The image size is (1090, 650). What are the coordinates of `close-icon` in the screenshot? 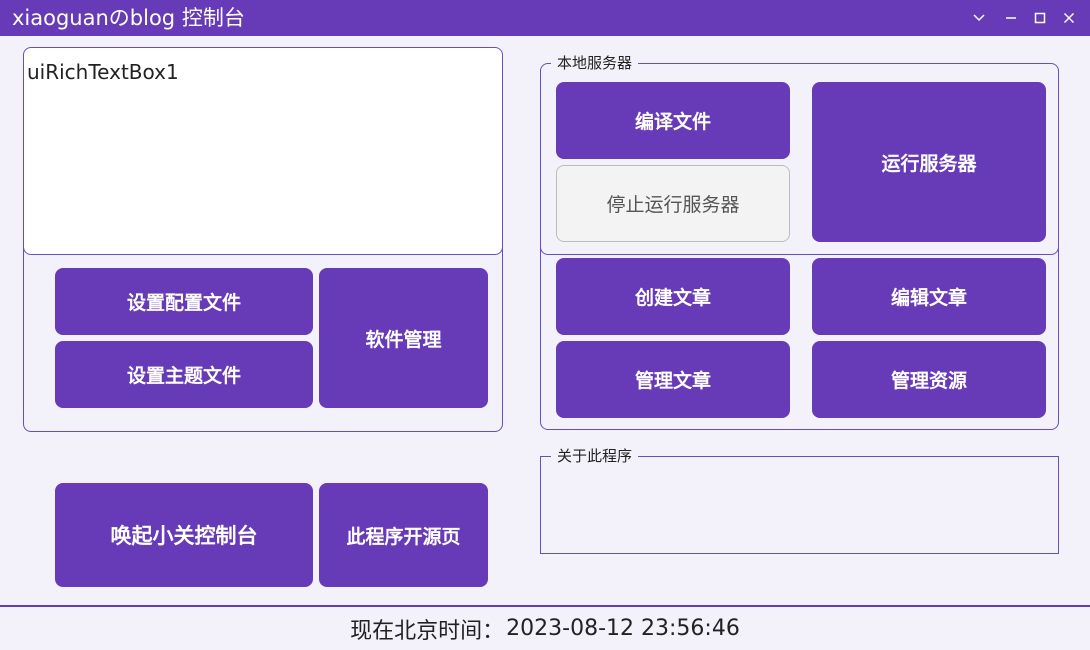 It's located at (1069, 18).